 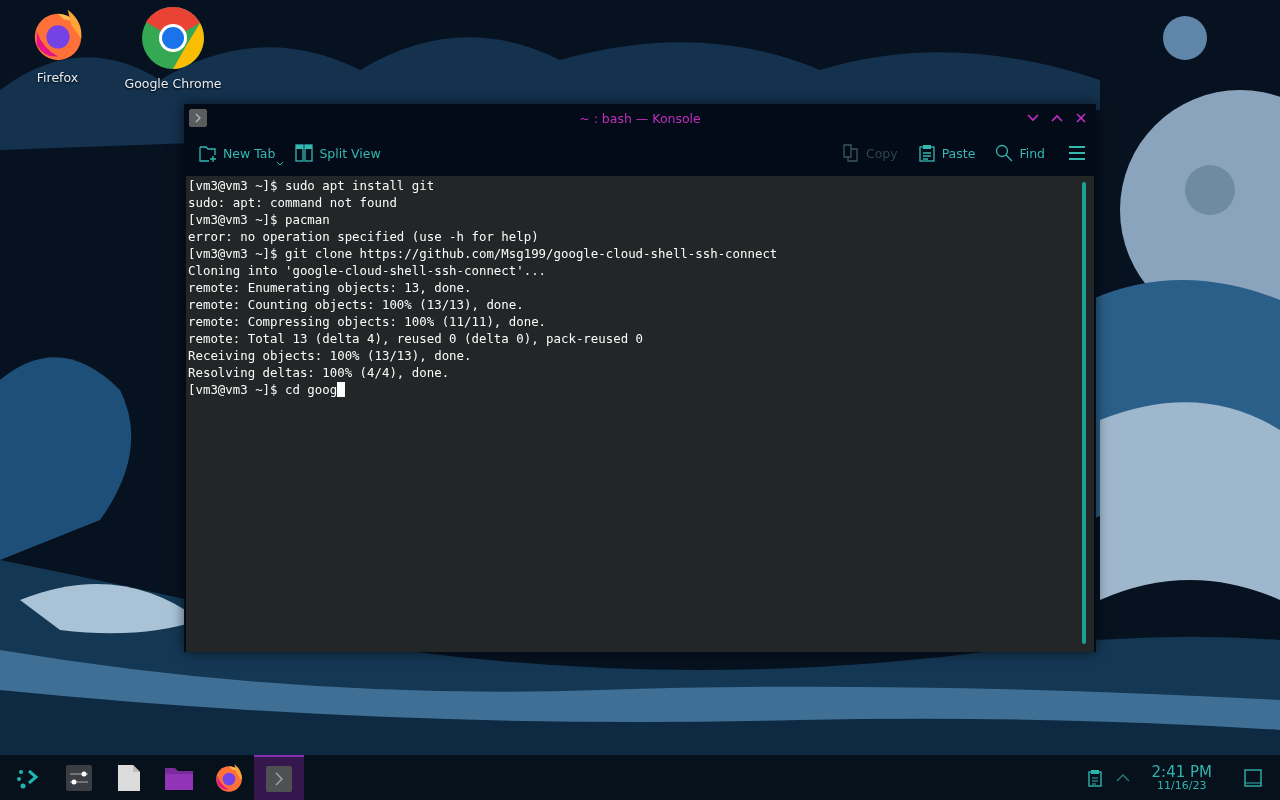 What do you see at coordinates (1077, 153) in the screenshot?
I see `menu-icon` at bounding box center [1077, 153].